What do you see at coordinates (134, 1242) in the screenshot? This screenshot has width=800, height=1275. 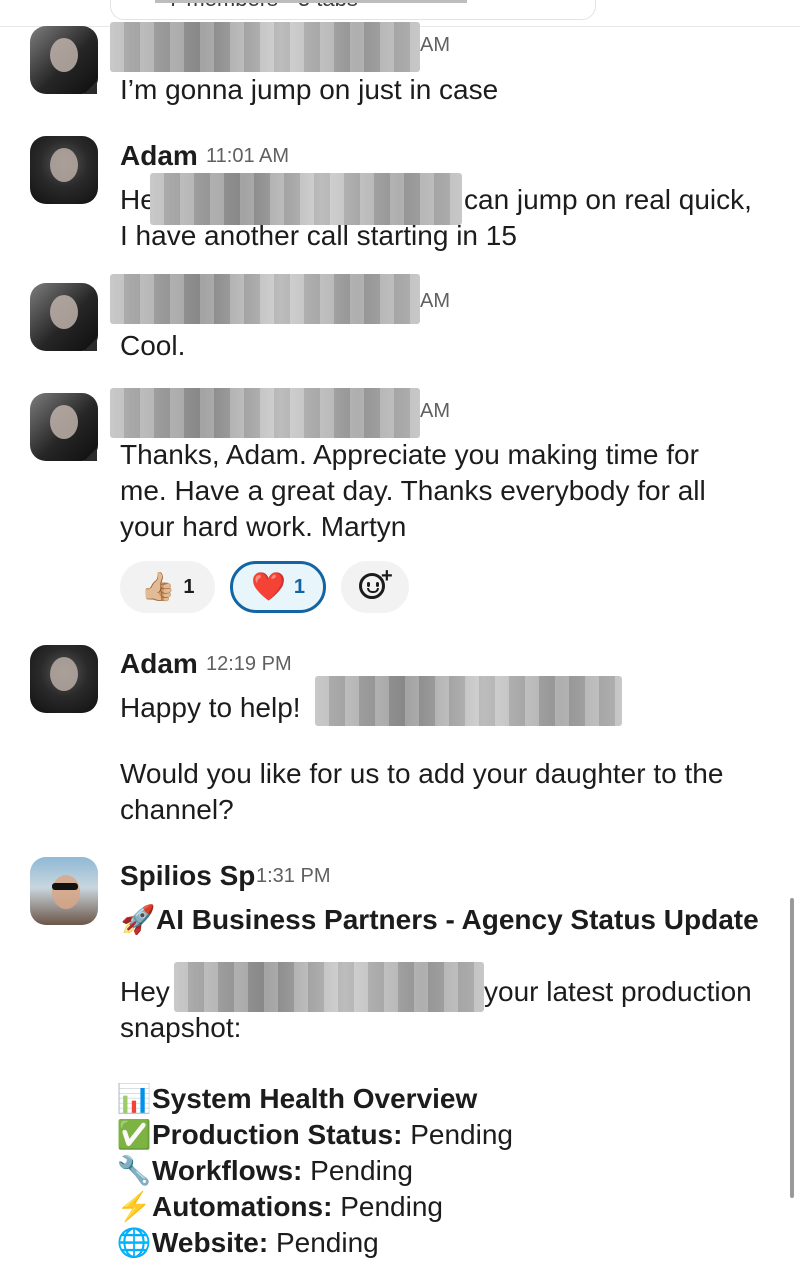 I see `globe-icon: 🌐` at bounding box center [134, 1242].